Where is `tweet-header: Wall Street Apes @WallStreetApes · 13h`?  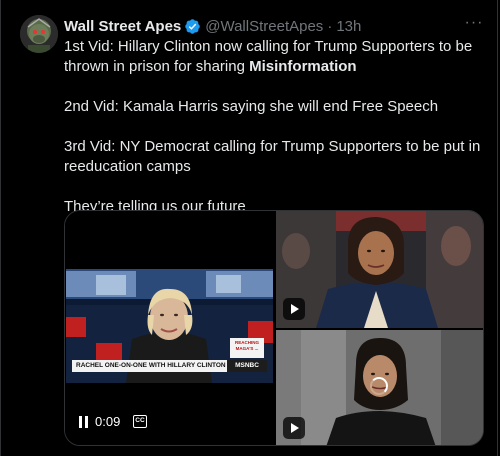 tweet-header: Wall Street Apes @WallStreetApes · 13h is located at coordinates (212, 26).